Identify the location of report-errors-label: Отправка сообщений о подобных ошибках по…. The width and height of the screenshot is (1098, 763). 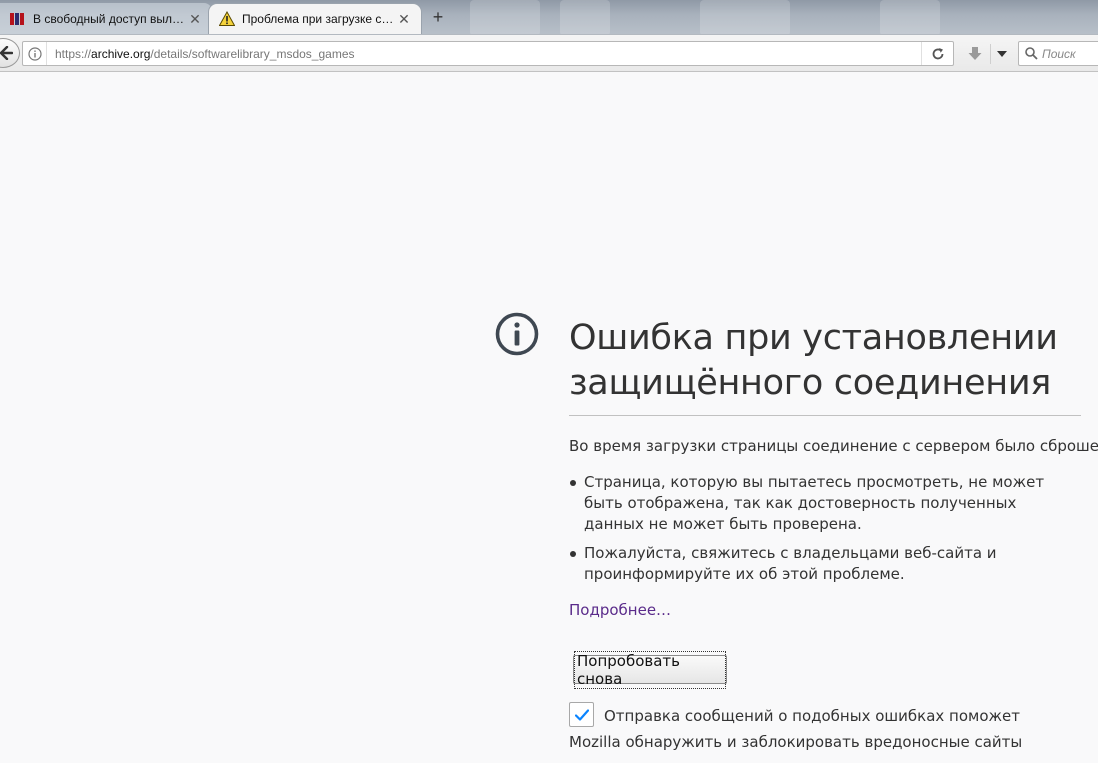
(796, 729).